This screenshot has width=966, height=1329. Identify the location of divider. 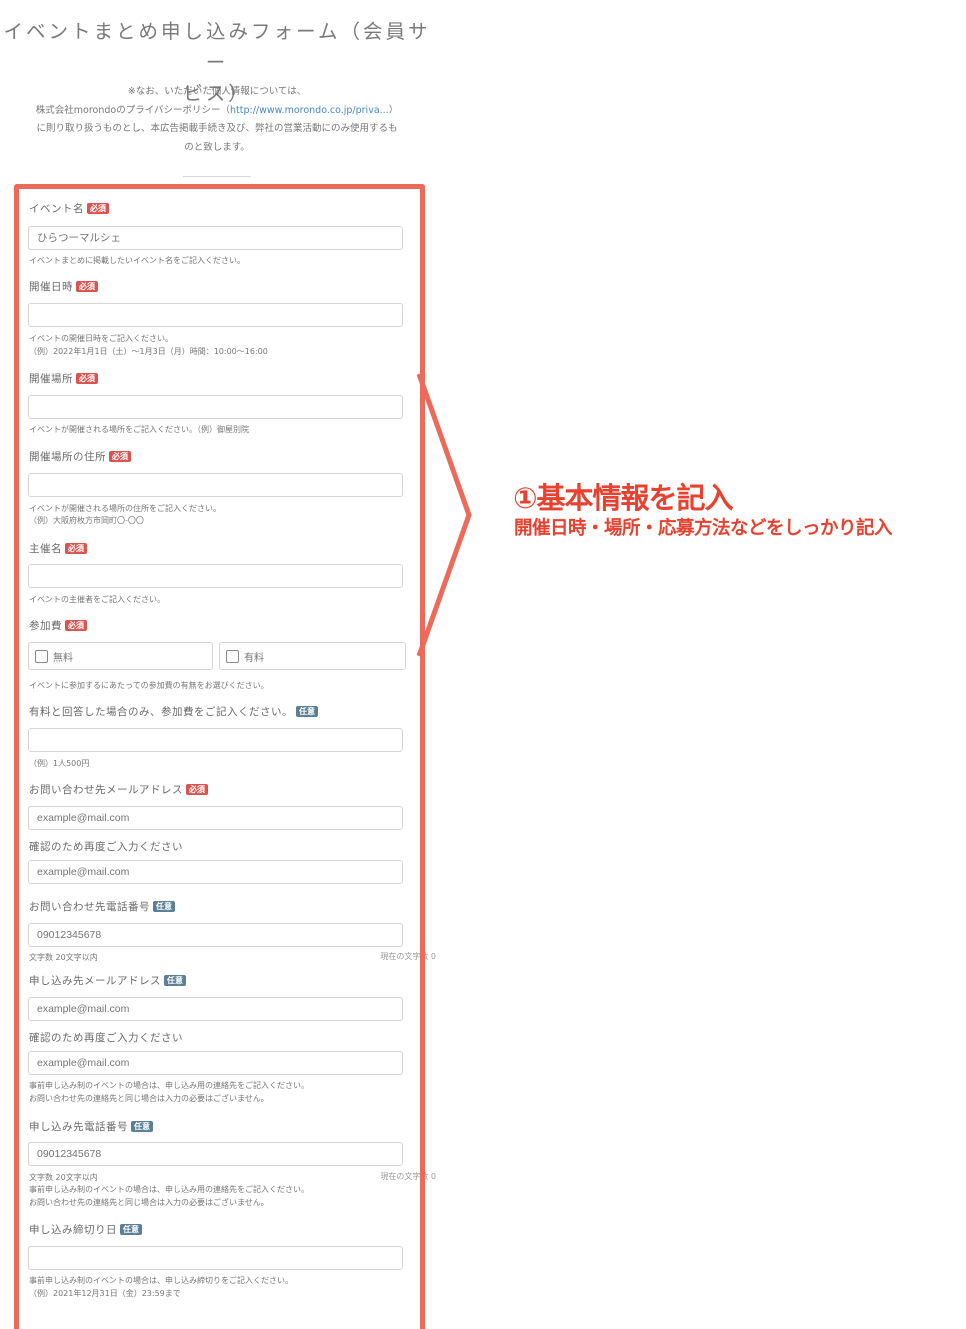
(217, 176).